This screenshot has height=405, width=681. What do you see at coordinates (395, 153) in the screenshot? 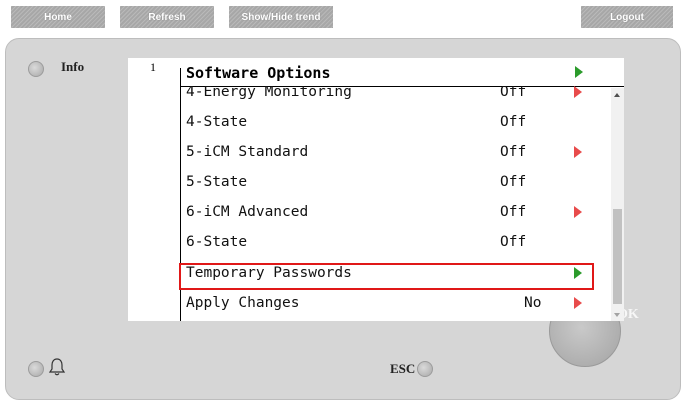
I see `menu-row-icm-standard: 5-iCM Standard Off` at bounding box center [395, 153].